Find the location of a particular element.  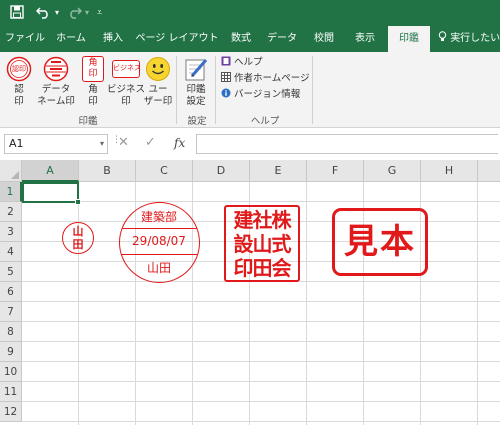

tab-page-layout: ページ レイアウト is located at coordinates (177, 39).